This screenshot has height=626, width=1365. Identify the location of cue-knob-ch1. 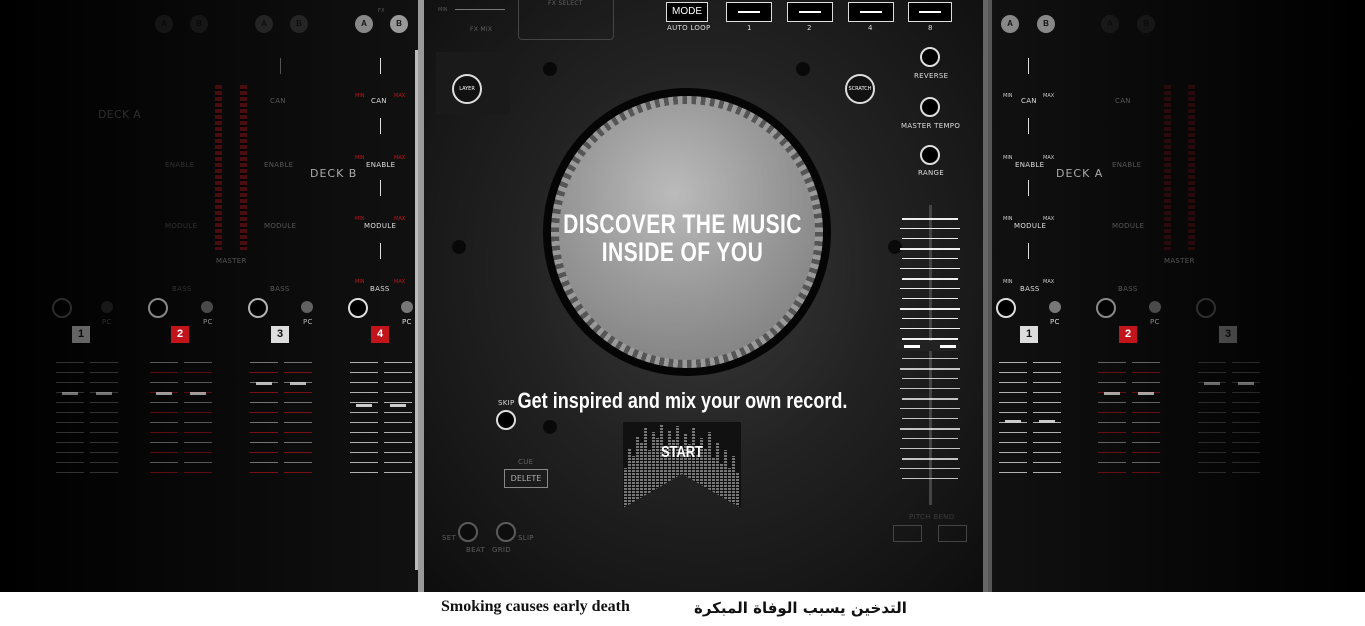
(62, 308).